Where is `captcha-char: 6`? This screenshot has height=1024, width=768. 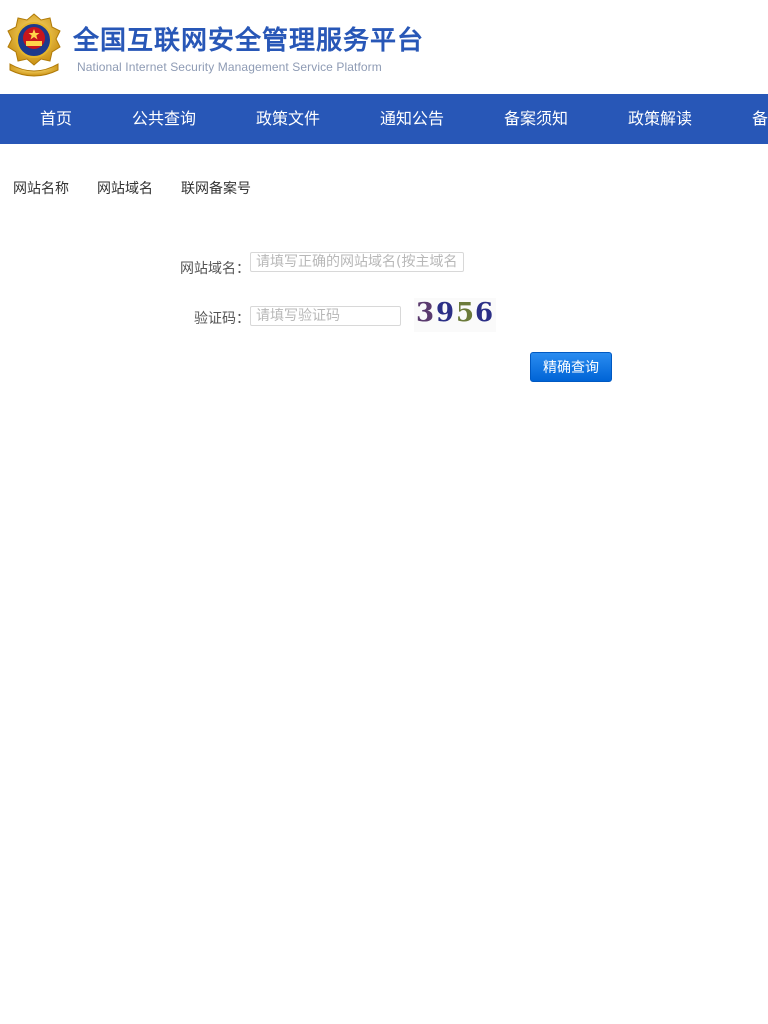 captcha-char: 6 is located at coordinates (484, 313).